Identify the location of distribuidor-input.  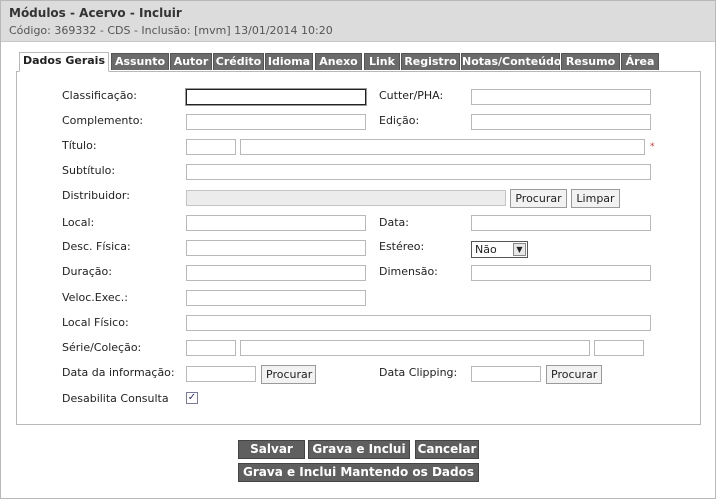
(346, 198).